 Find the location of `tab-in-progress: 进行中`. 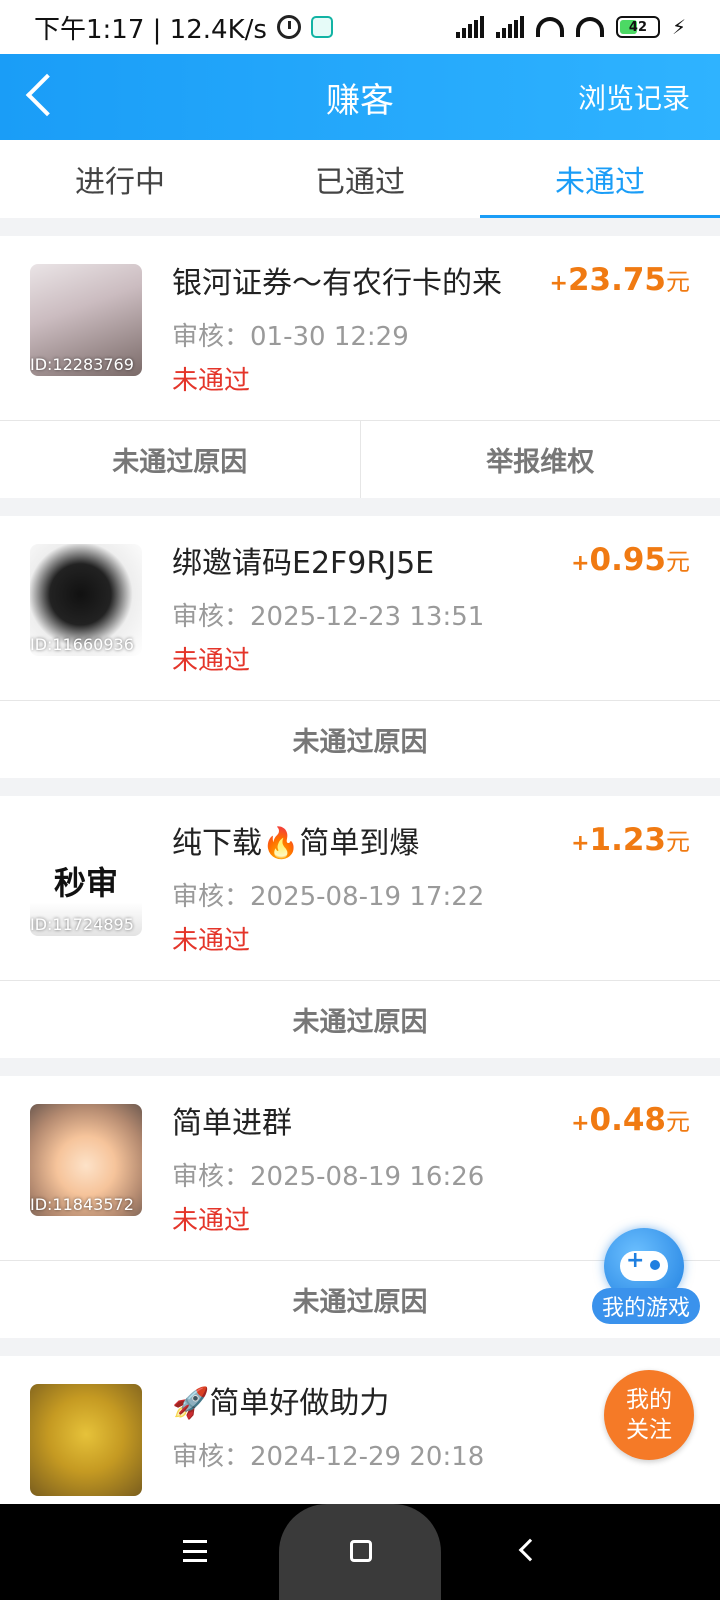

tab-in-progress: 进行中 is located at coordinates (120, 179).